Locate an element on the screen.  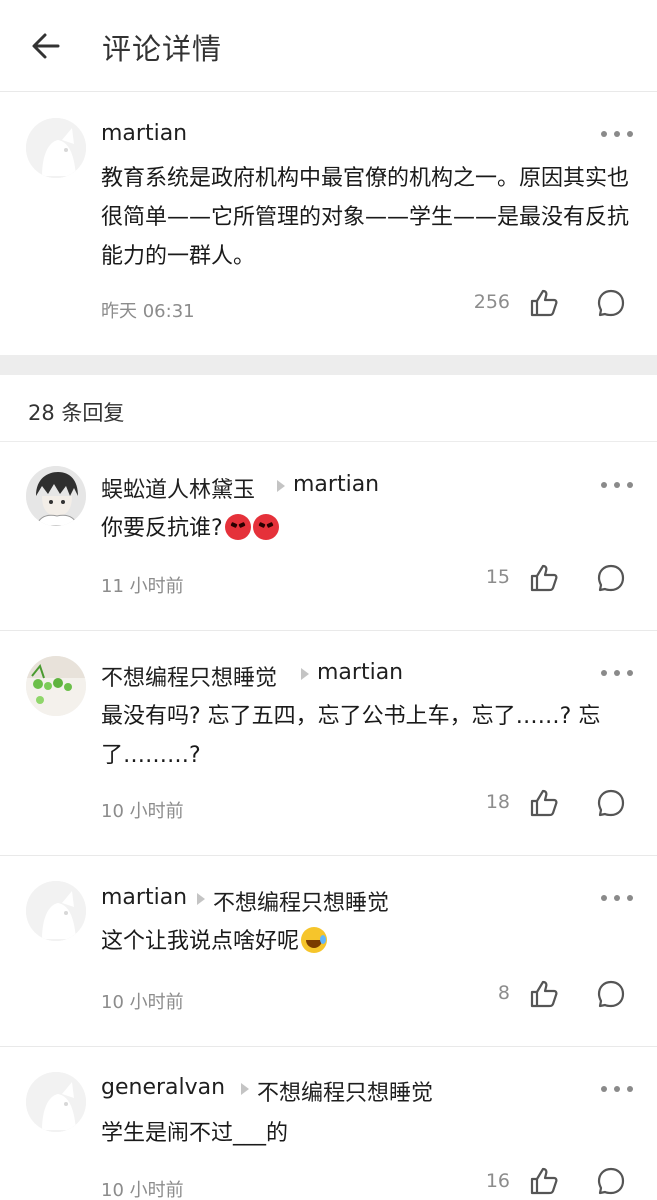
like-count: 8 is located at coordinates (503, 993).